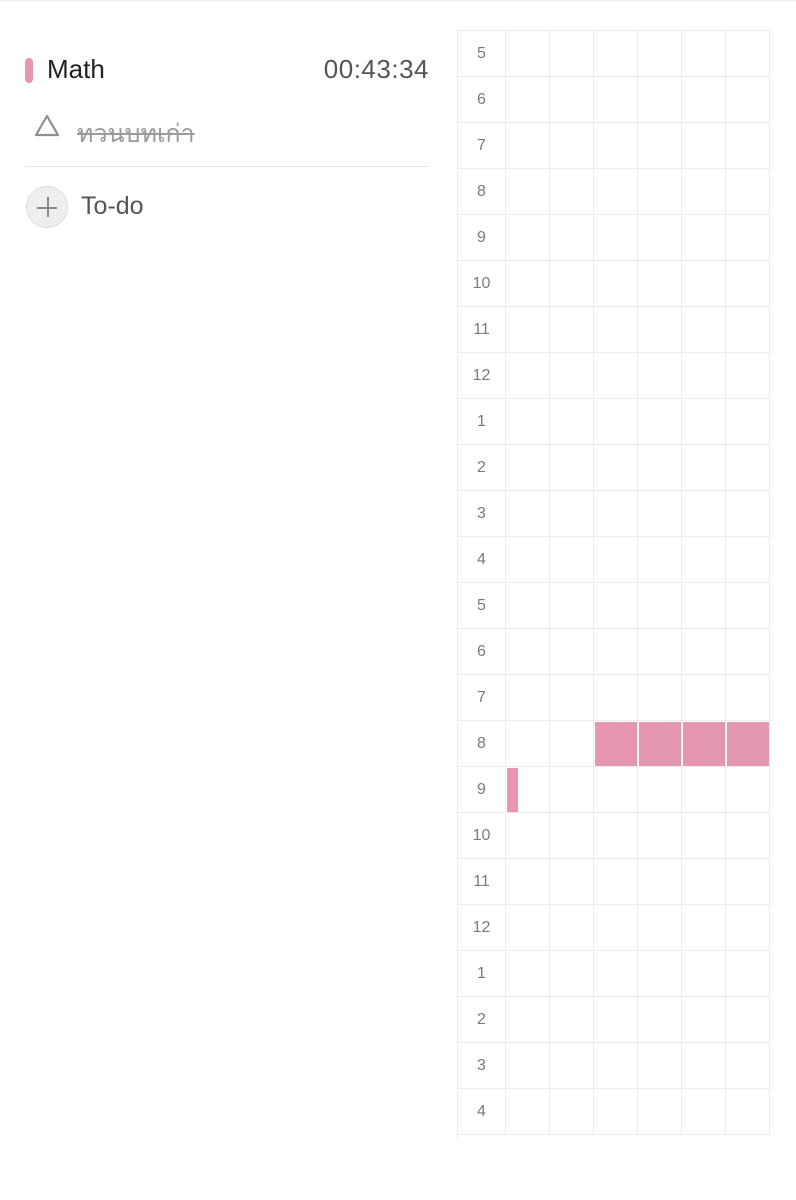 The image size is (796, 1200). I want to click on todo-item: ทวนบทเก่า, so click(227, 128).